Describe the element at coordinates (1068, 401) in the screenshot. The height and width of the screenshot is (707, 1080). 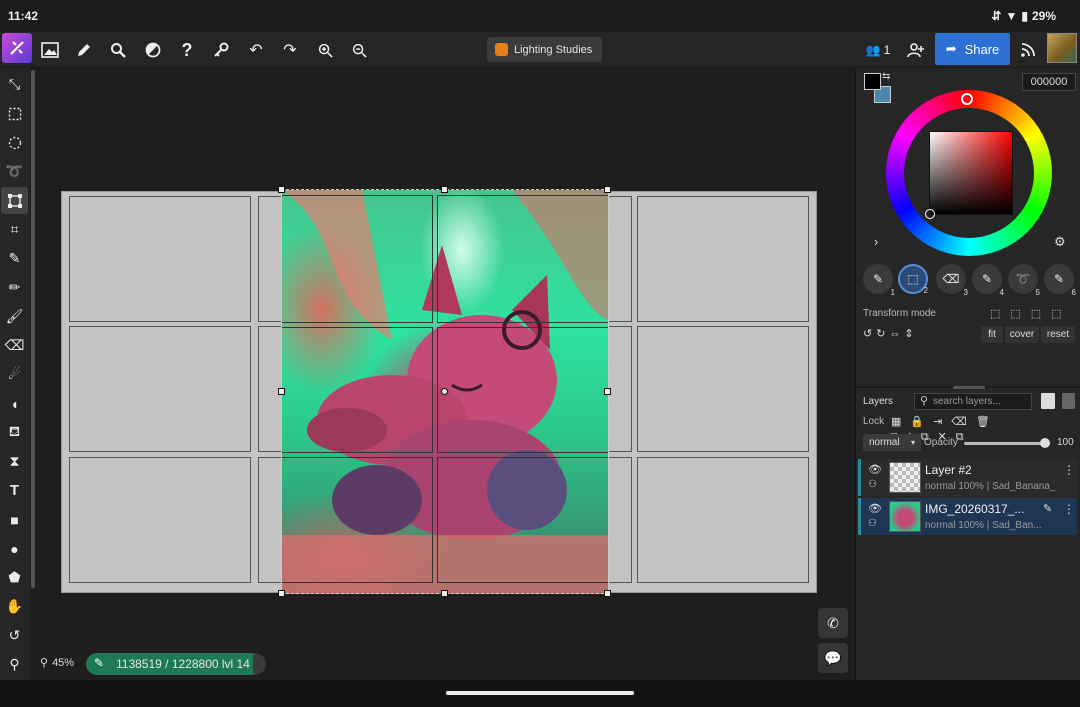
I see `duplicate-layer-icon` at that location.